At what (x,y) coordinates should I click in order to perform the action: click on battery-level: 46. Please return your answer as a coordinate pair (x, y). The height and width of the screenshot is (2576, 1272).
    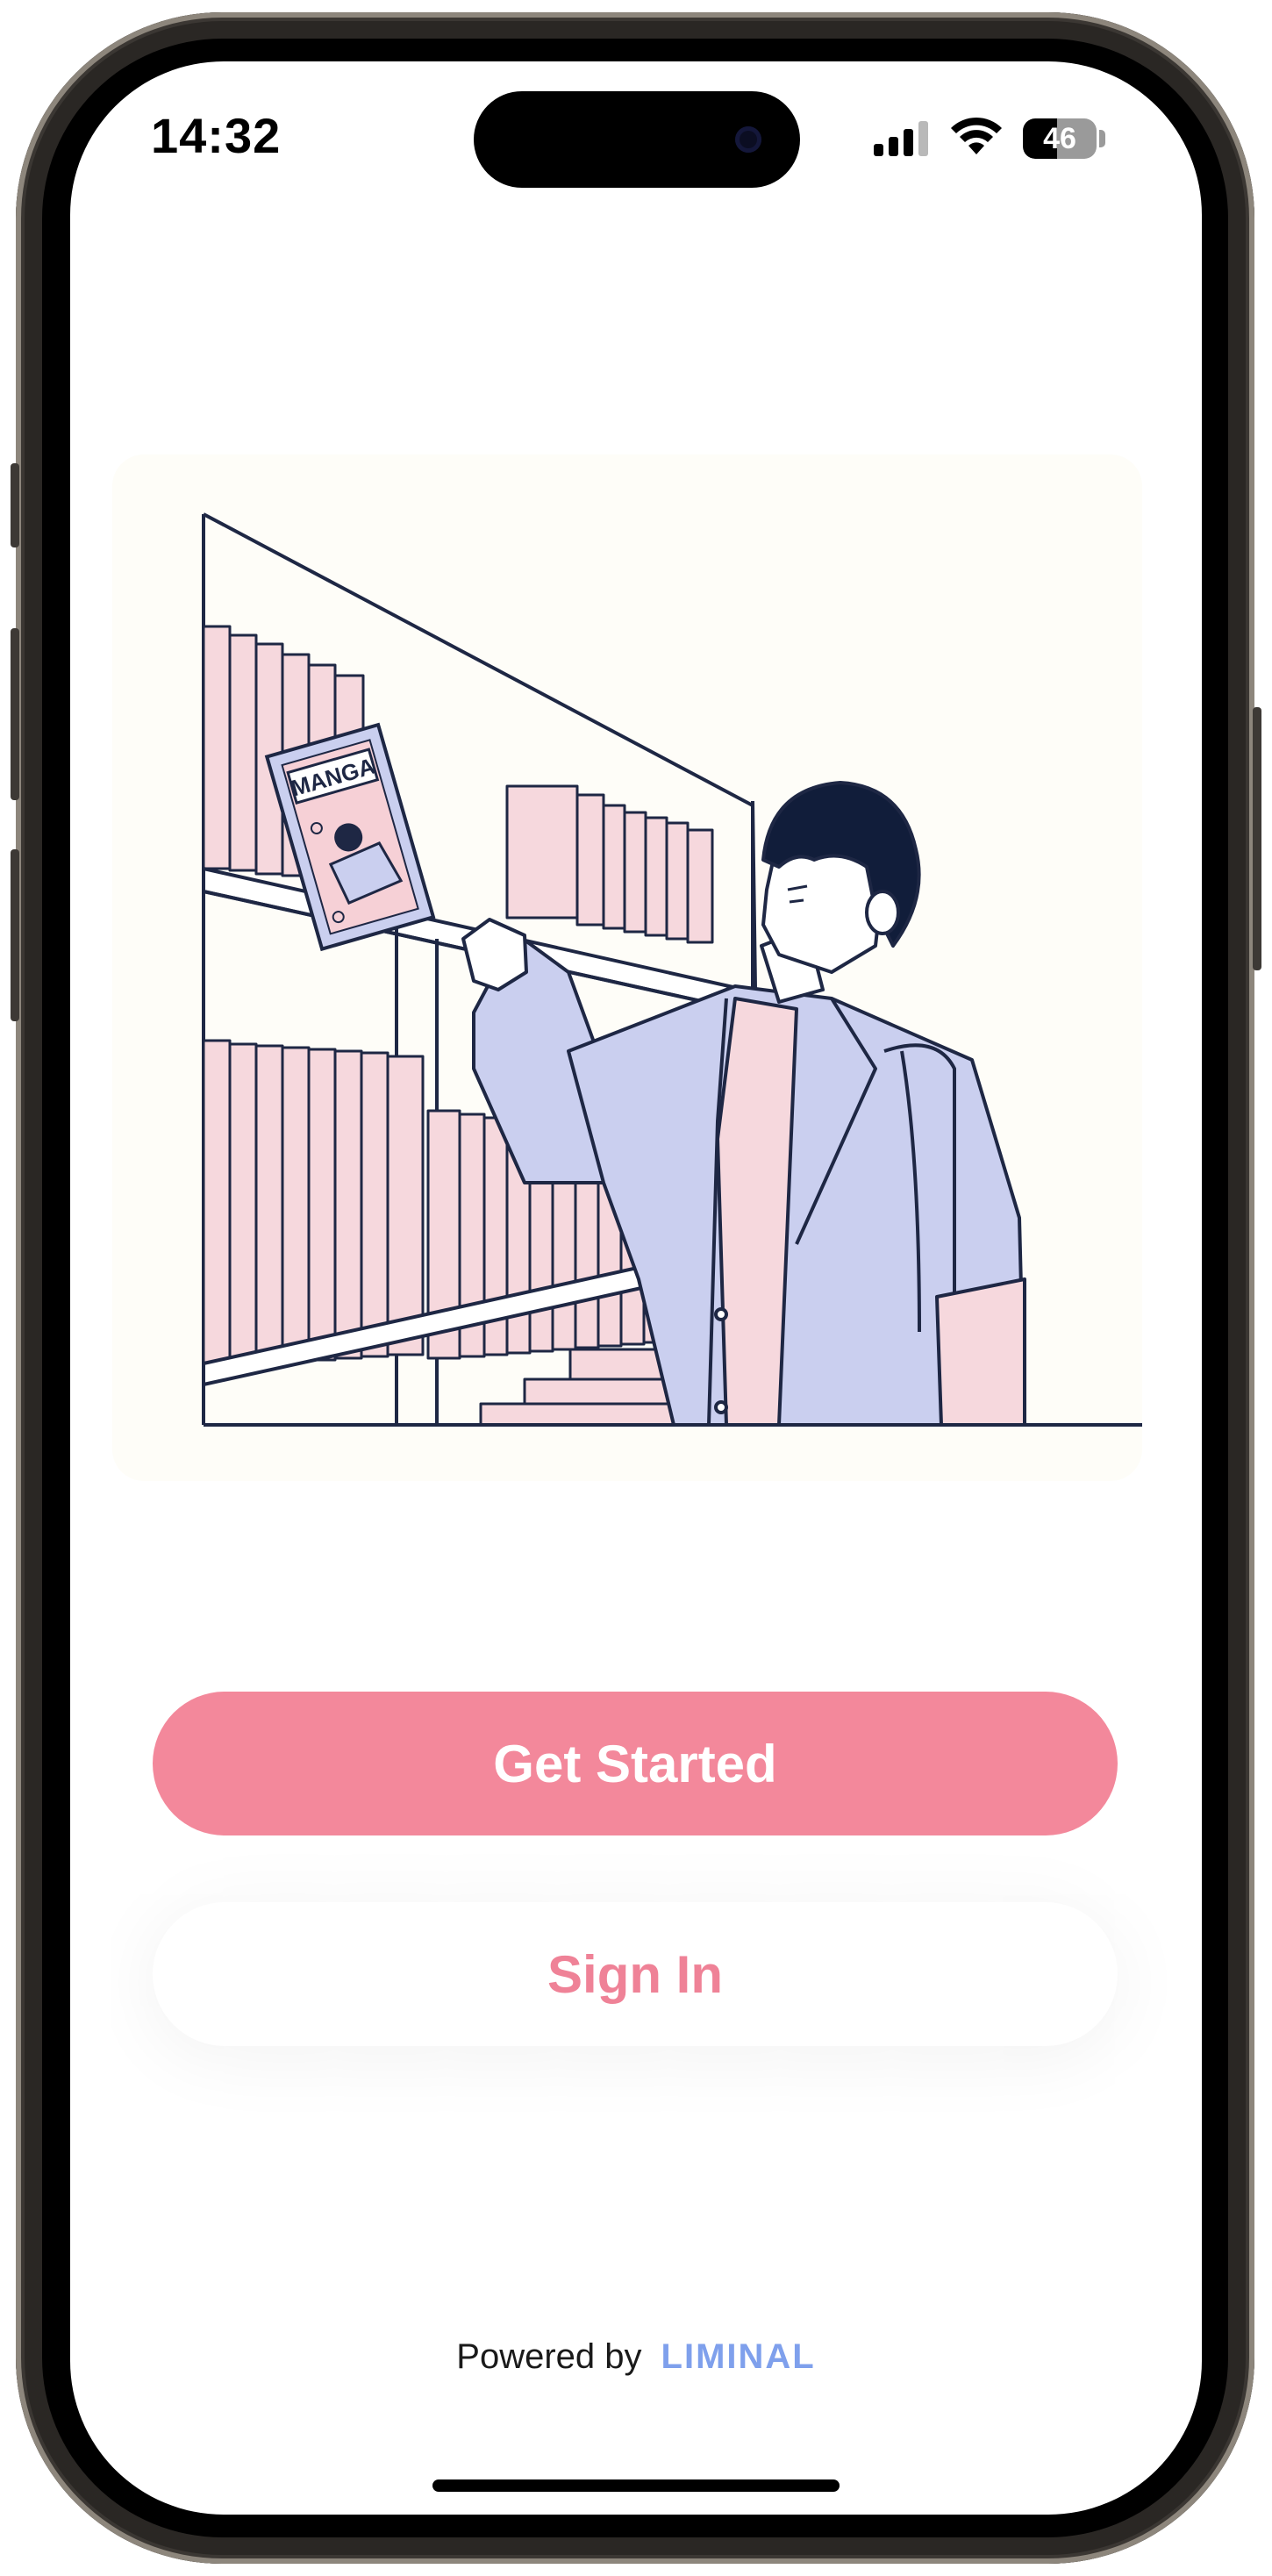
    Looking at the image, I should click on (1059, 138).